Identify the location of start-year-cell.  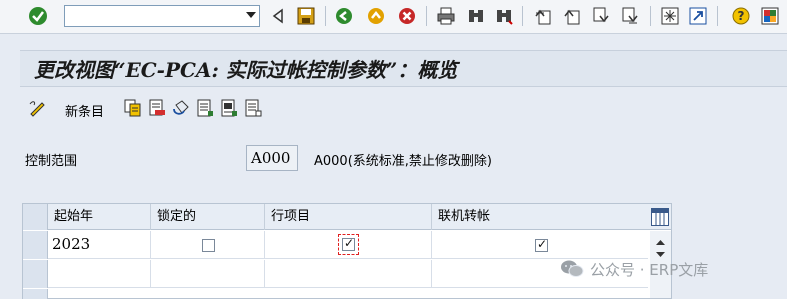
(99, 274).